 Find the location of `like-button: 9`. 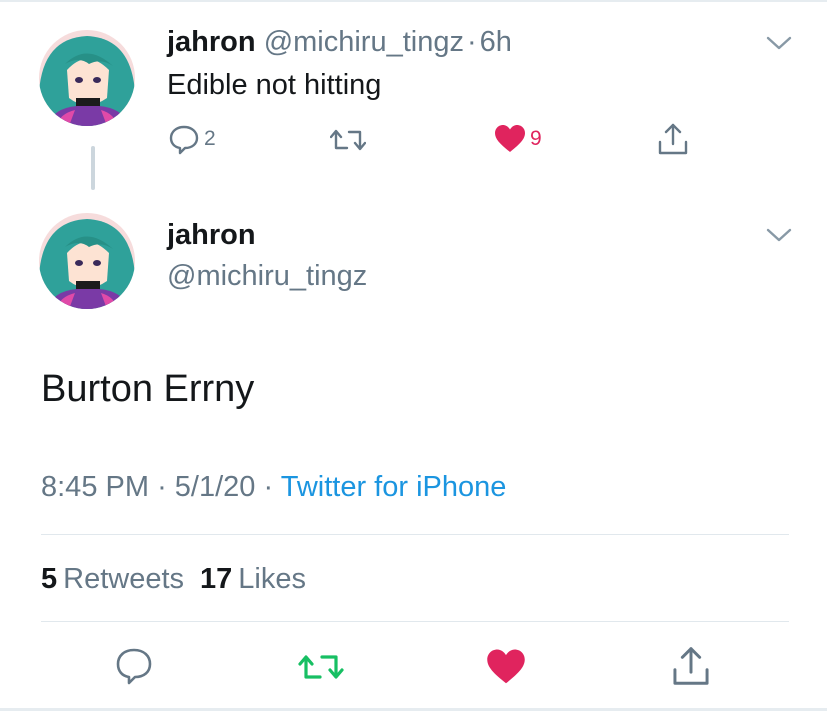

like-button: 9 is located at coordinates (518, 139).